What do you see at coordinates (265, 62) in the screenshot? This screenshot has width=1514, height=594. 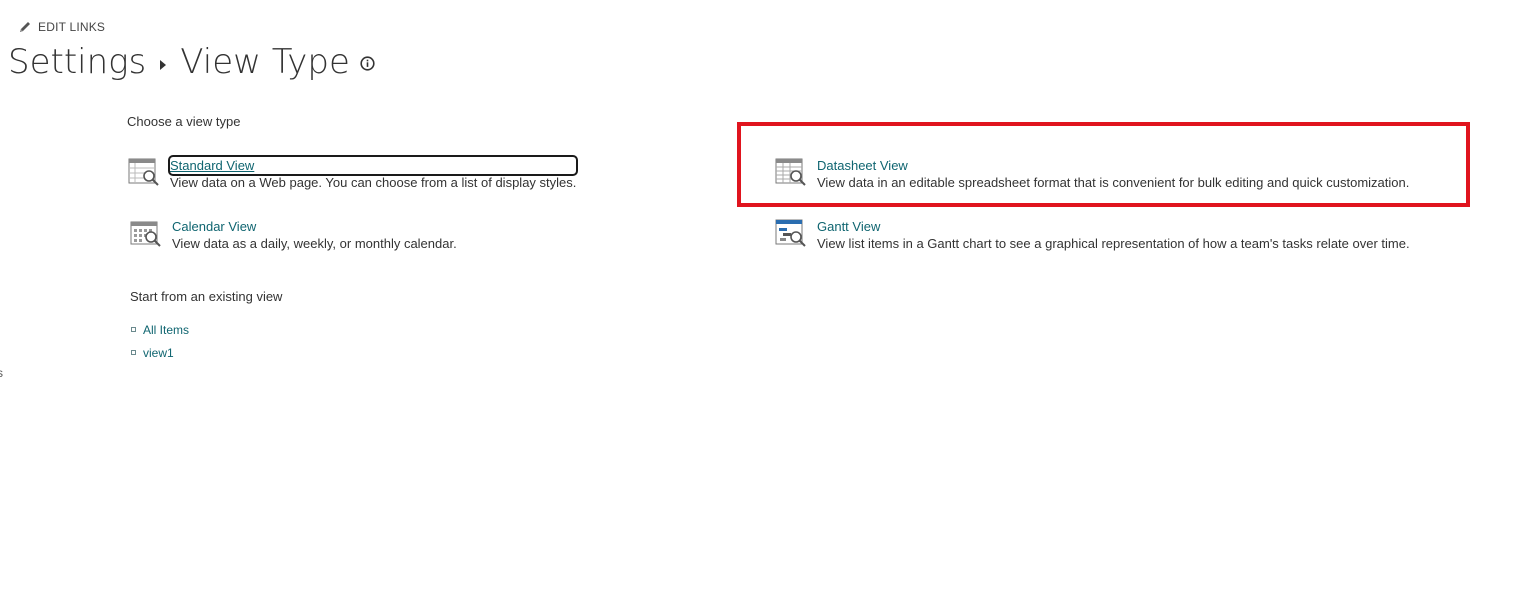 I see `breadcrumb-view-type: View Type` at bounding box center [265, 62].